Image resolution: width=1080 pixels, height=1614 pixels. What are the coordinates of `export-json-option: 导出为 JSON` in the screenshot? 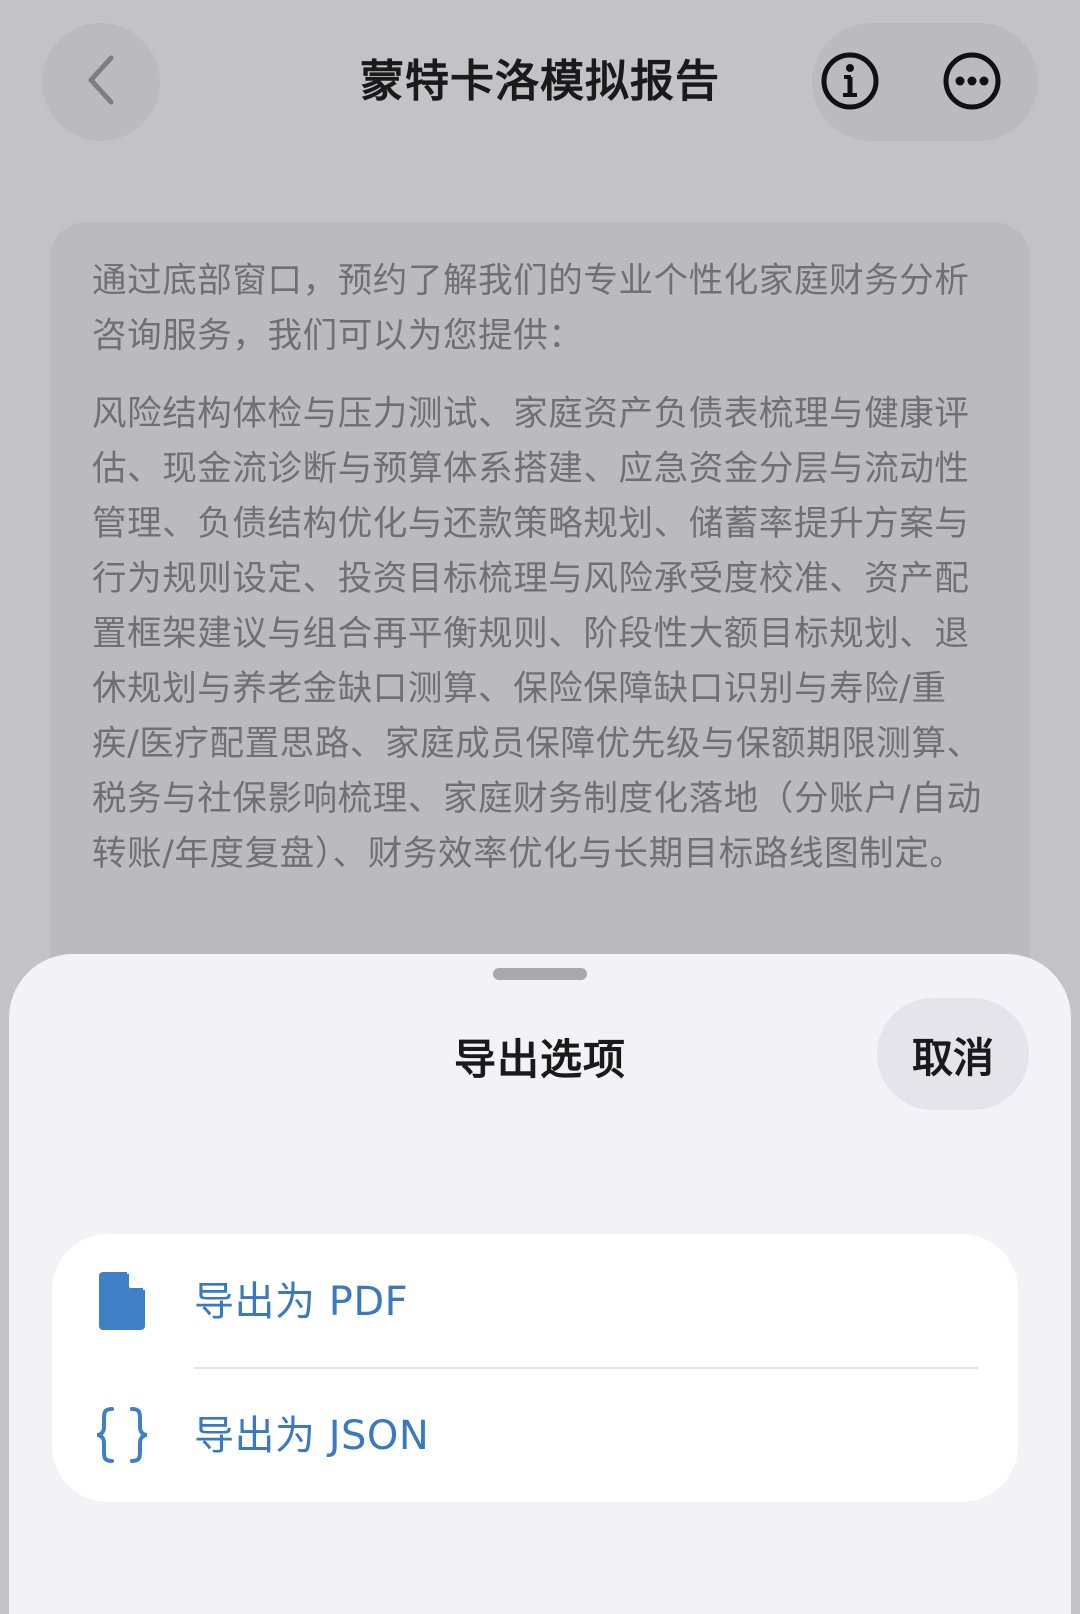 It's located at (535, 1435).